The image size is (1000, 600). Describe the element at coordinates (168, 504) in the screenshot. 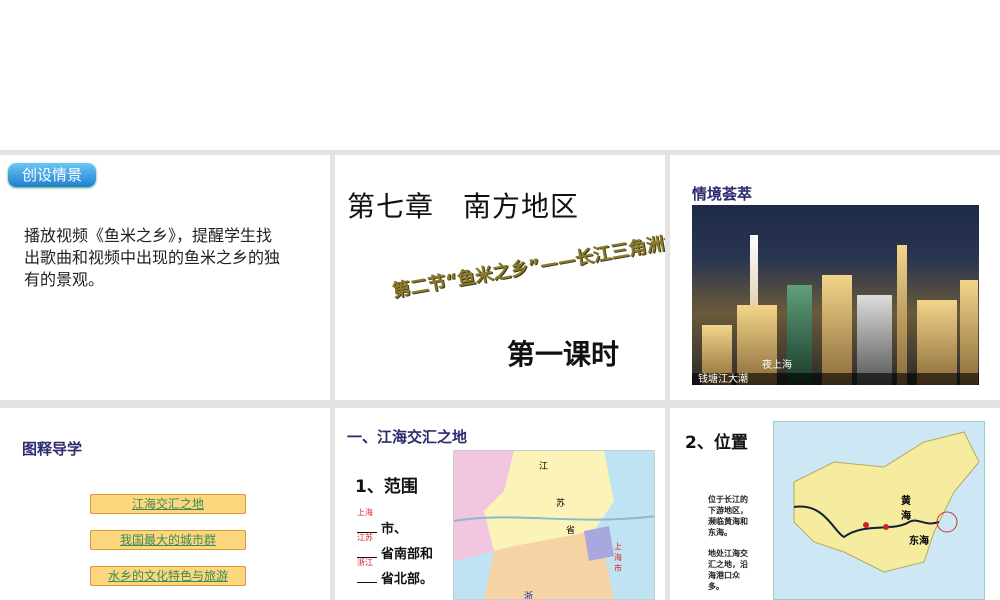

I see `scroll-link-1: 江海交汇之地` at that location.